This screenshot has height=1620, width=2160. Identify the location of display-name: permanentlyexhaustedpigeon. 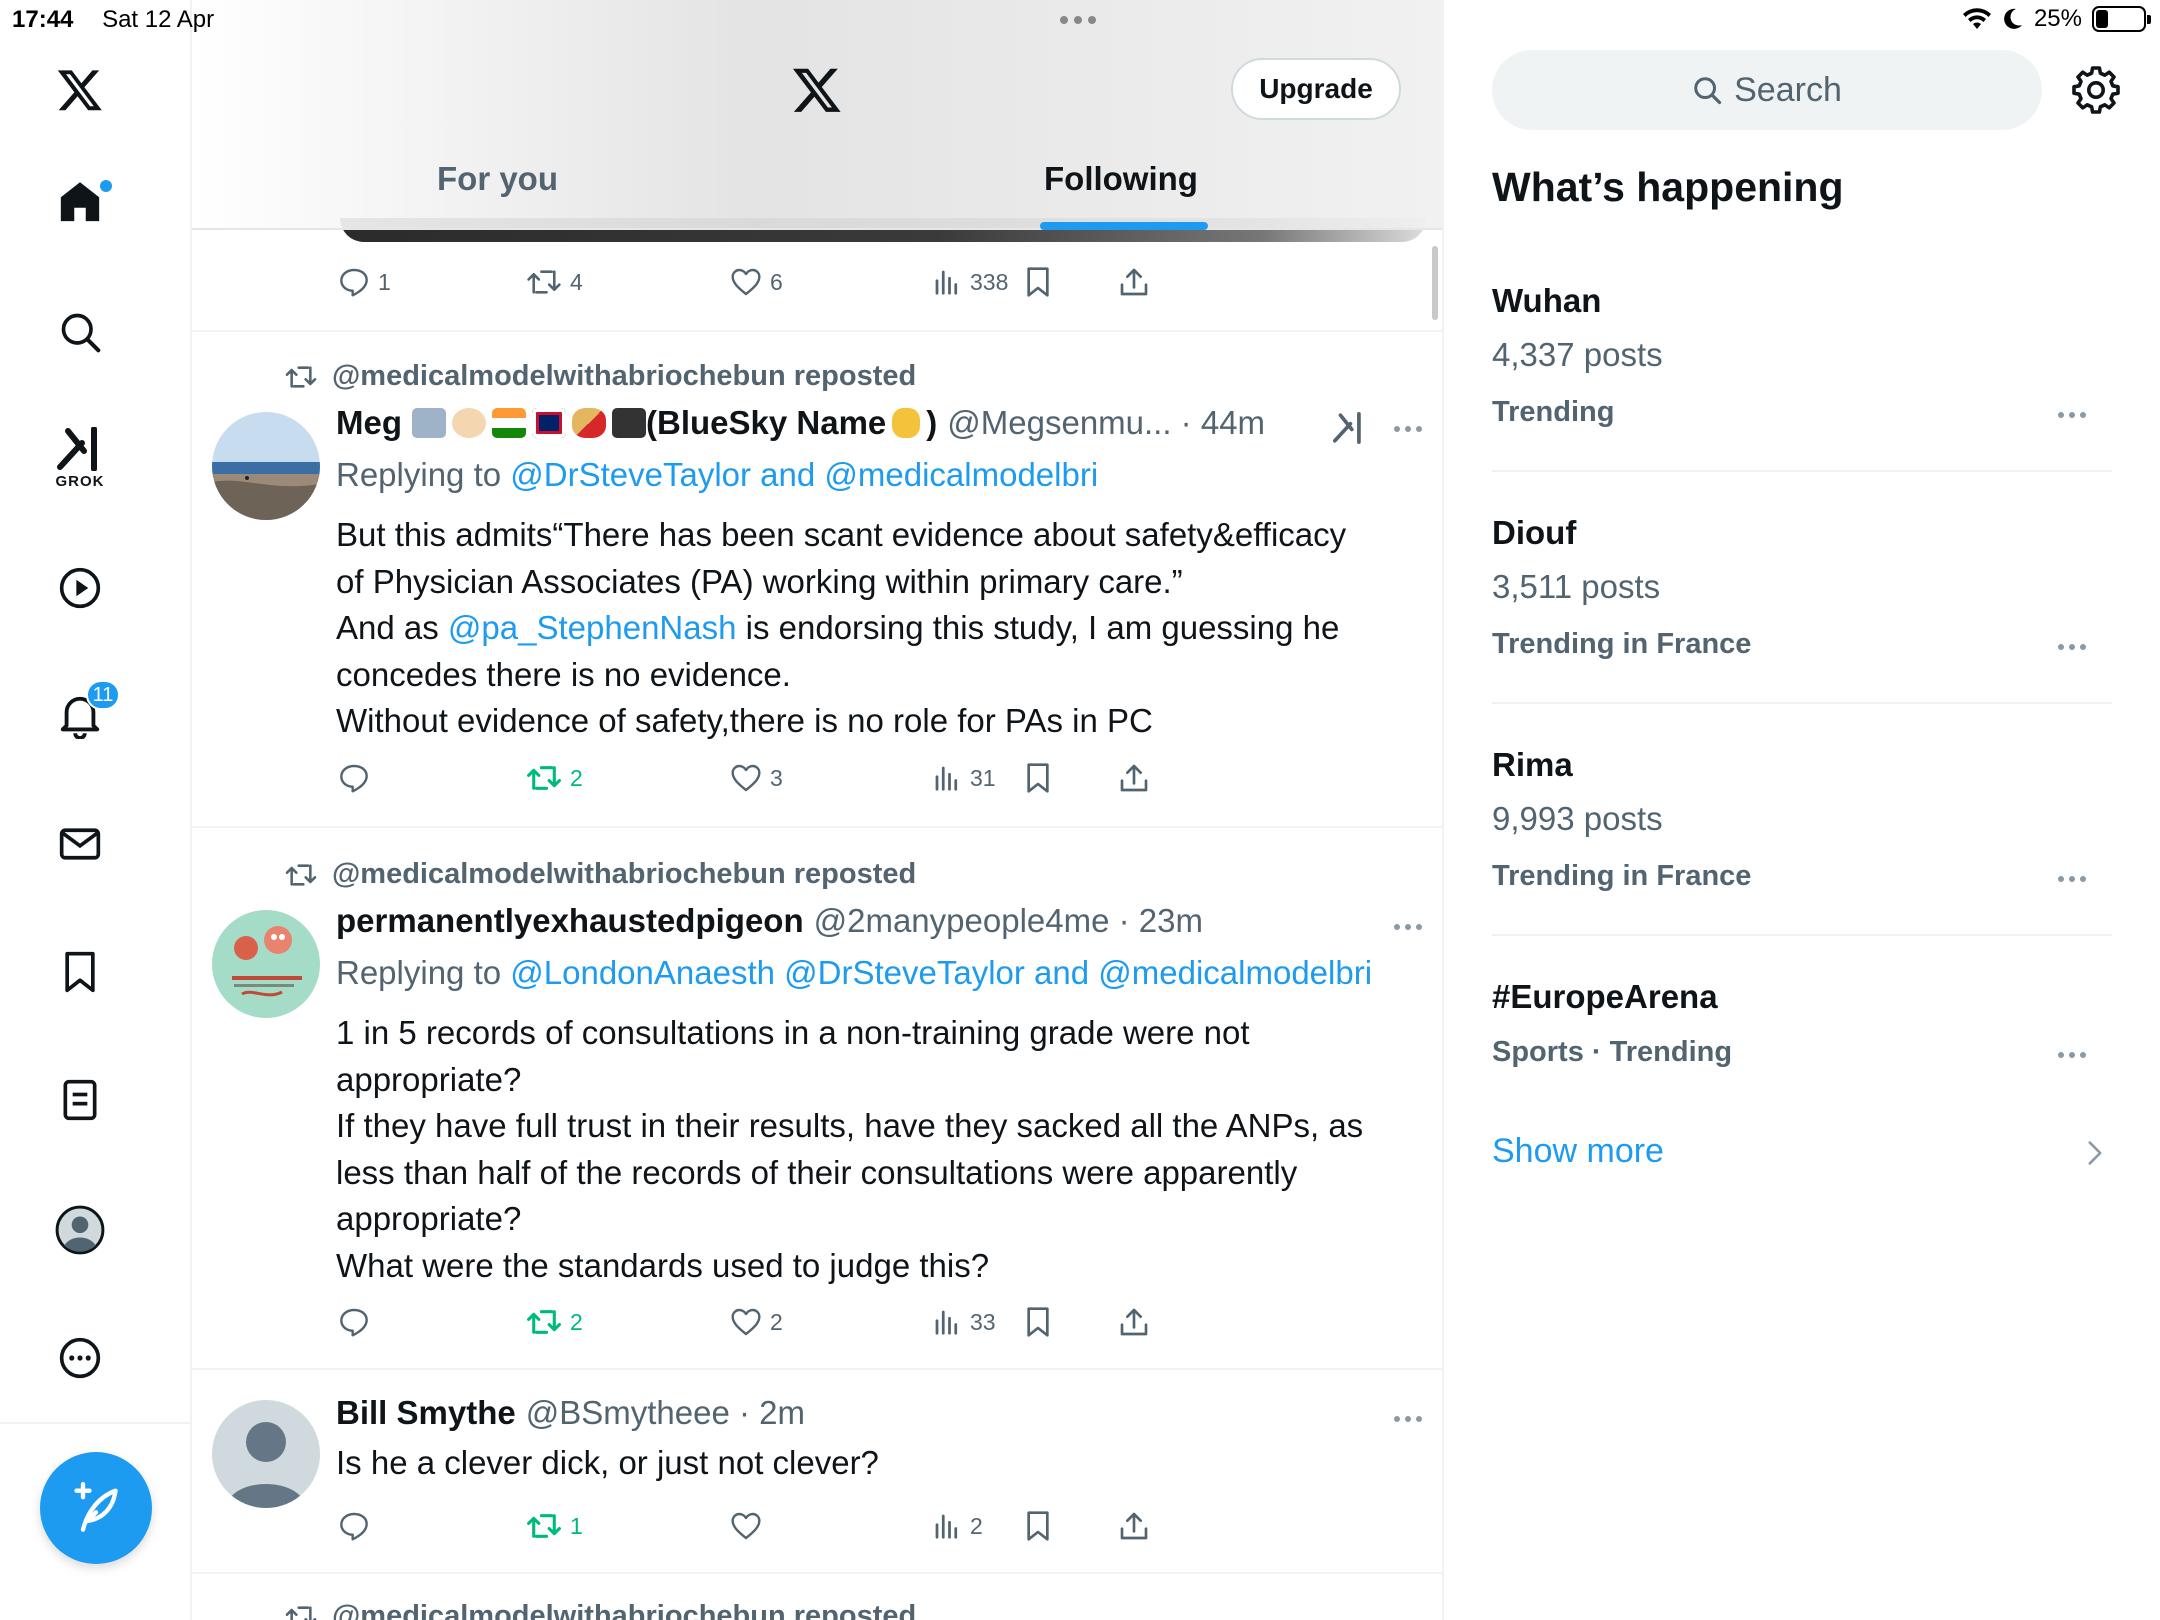
(570, 921).